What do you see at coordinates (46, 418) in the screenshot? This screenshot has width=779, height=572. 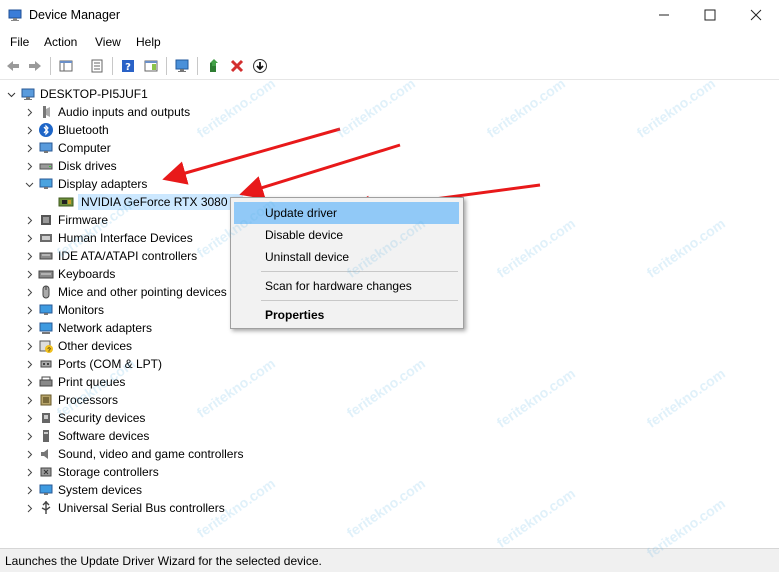 I see `security-icon` at bounding box center [46, 418].